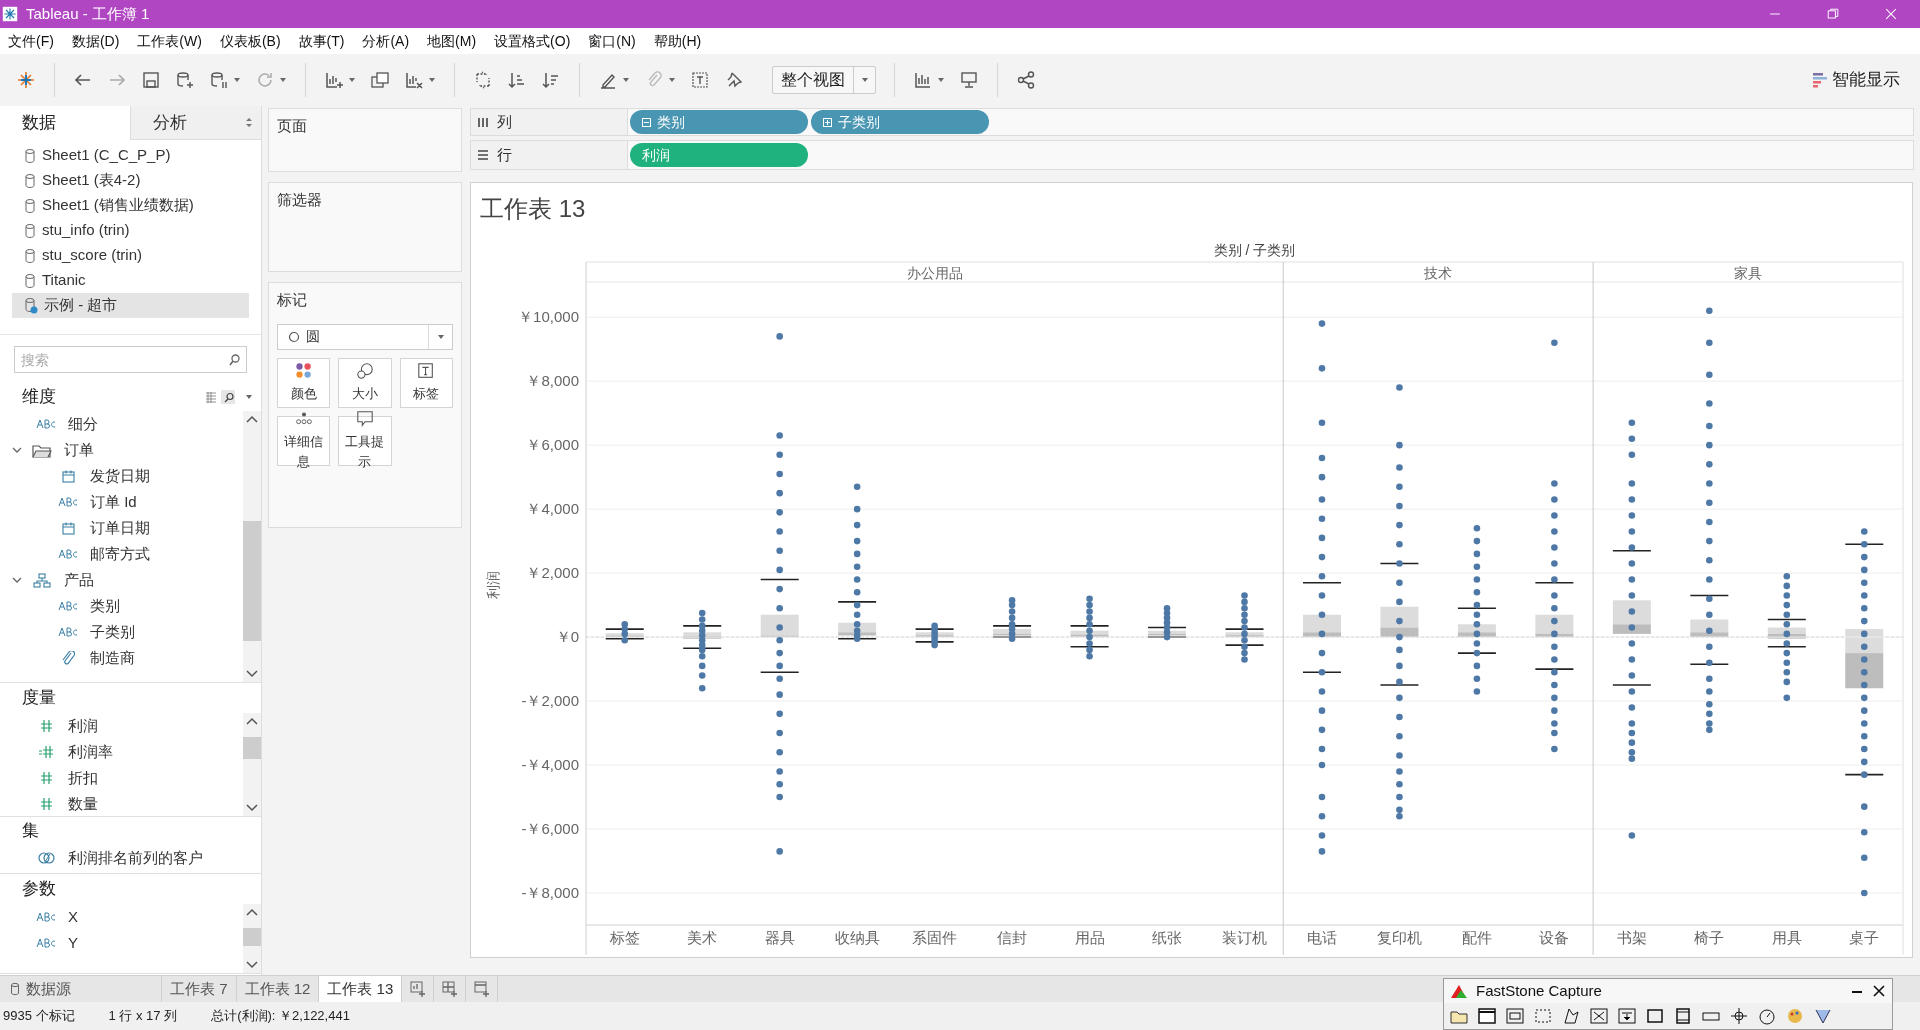  Describe the element at coordinates (39, 397) in the screenshot. I see `section-title: 维度` at that location.